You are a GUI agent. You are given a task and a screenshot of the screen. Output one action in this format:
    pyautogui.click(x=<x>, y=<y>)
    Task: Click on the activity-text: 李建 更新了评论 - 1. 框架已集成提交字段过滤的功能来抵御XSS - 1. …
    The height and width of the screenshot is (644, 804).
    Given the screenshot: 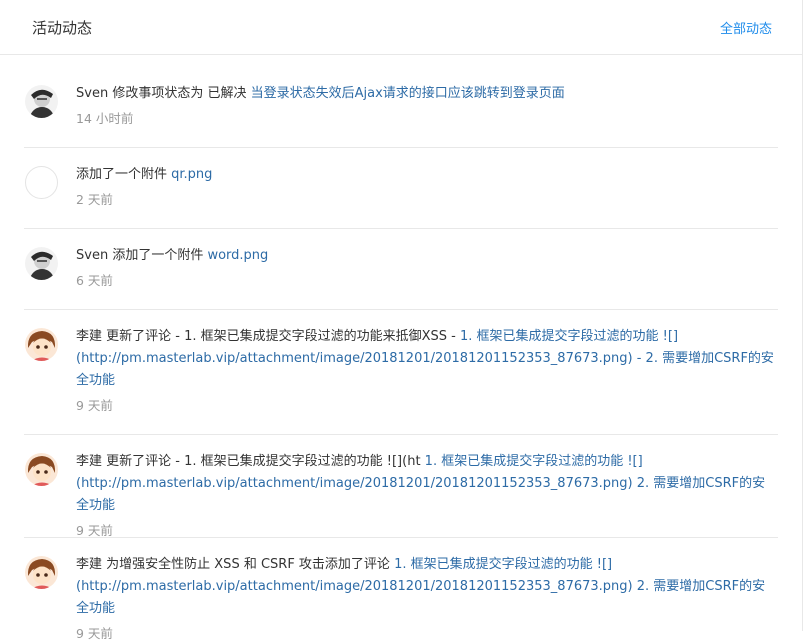 What is the action you would take?
    pyautogui.click(x=427, y=359)
    